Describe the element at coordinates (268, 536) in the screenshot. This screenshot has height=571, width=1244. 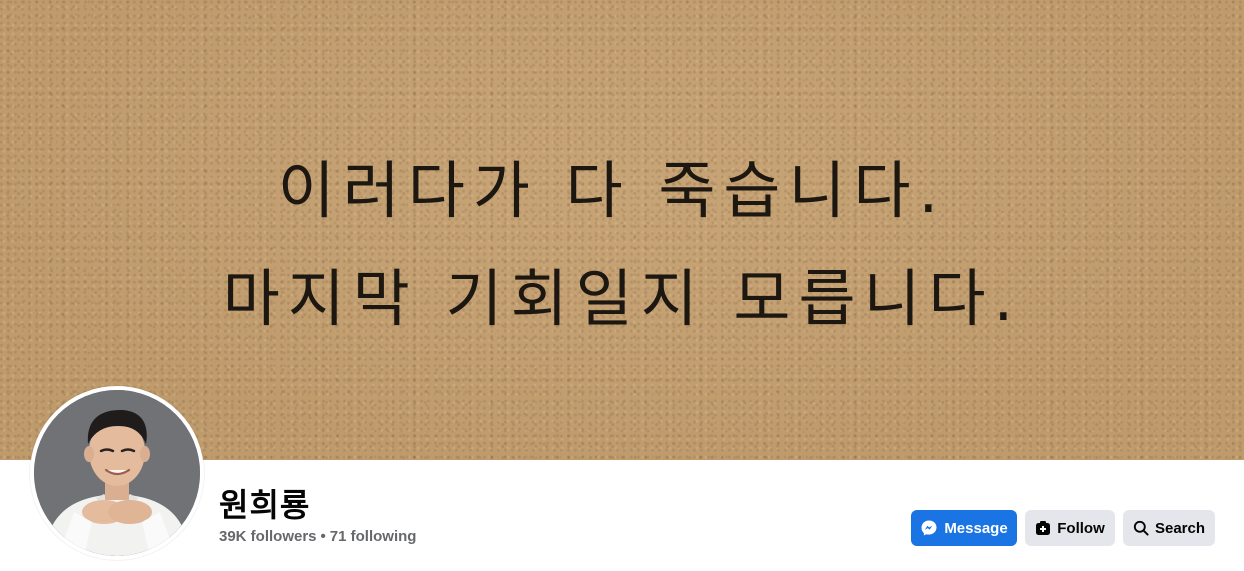
I see `followers-count: 39K followers` at that location.